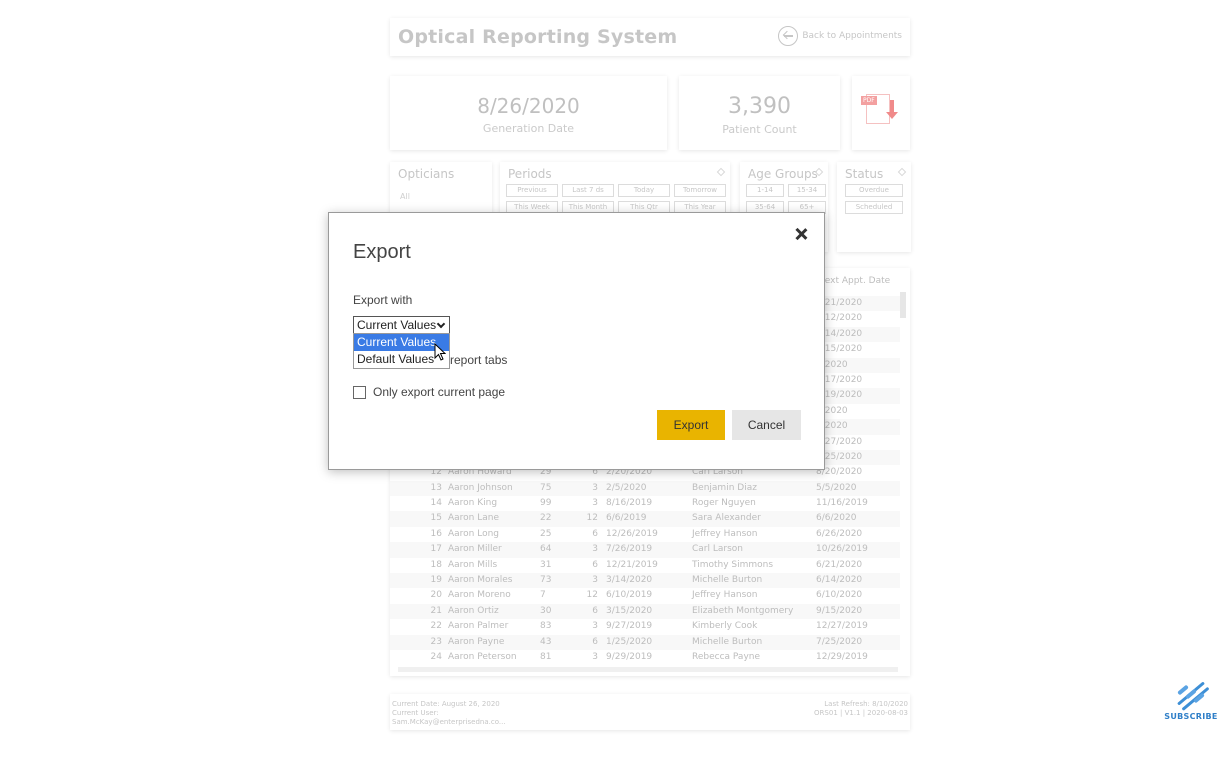 This screenshot has height=768, width=1231. I want to click on period-chip: Today, so click(644, 190).